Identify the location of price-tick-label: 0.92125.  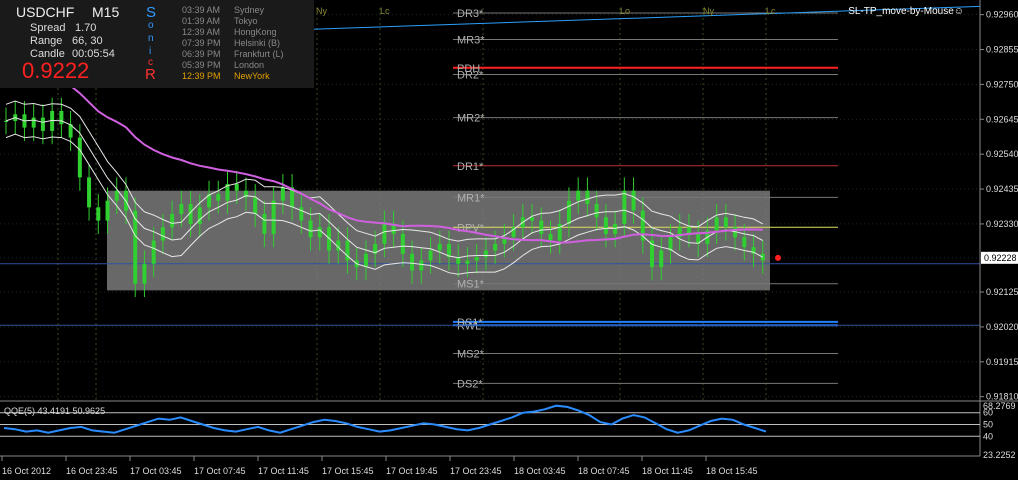
(1002, 292).